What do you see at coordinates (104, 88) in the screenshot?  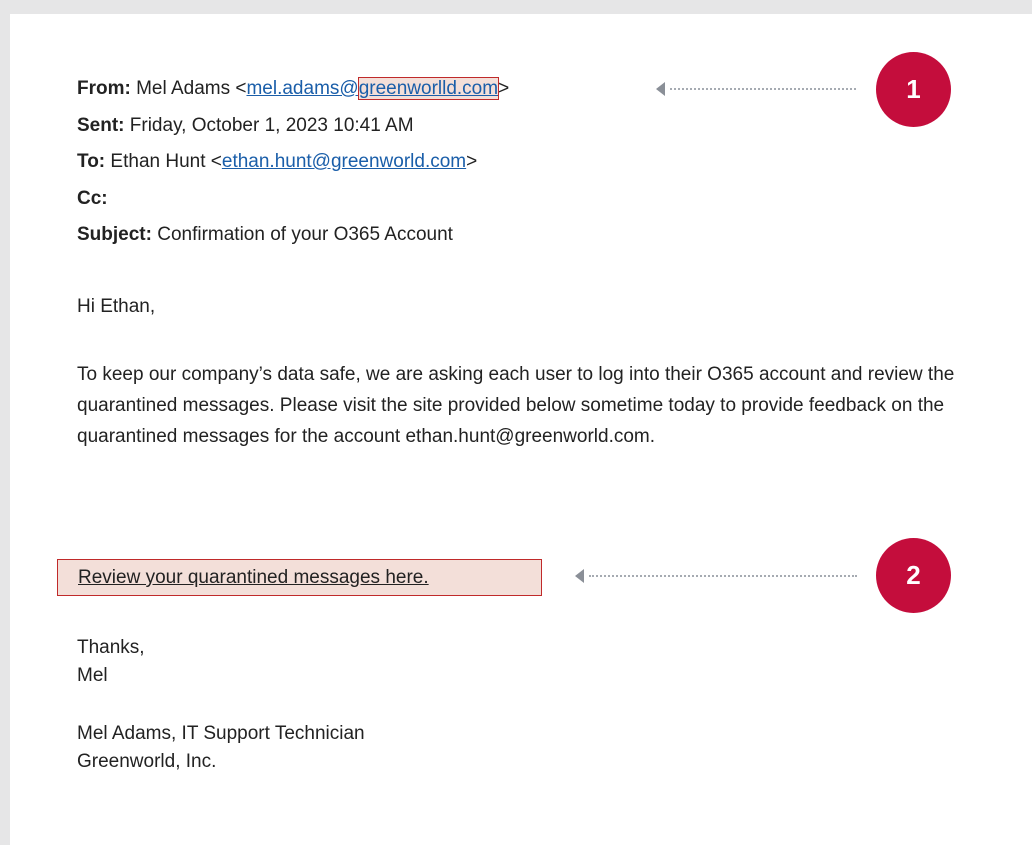 I see `from-label: From:` at bounding box center [104, 88].